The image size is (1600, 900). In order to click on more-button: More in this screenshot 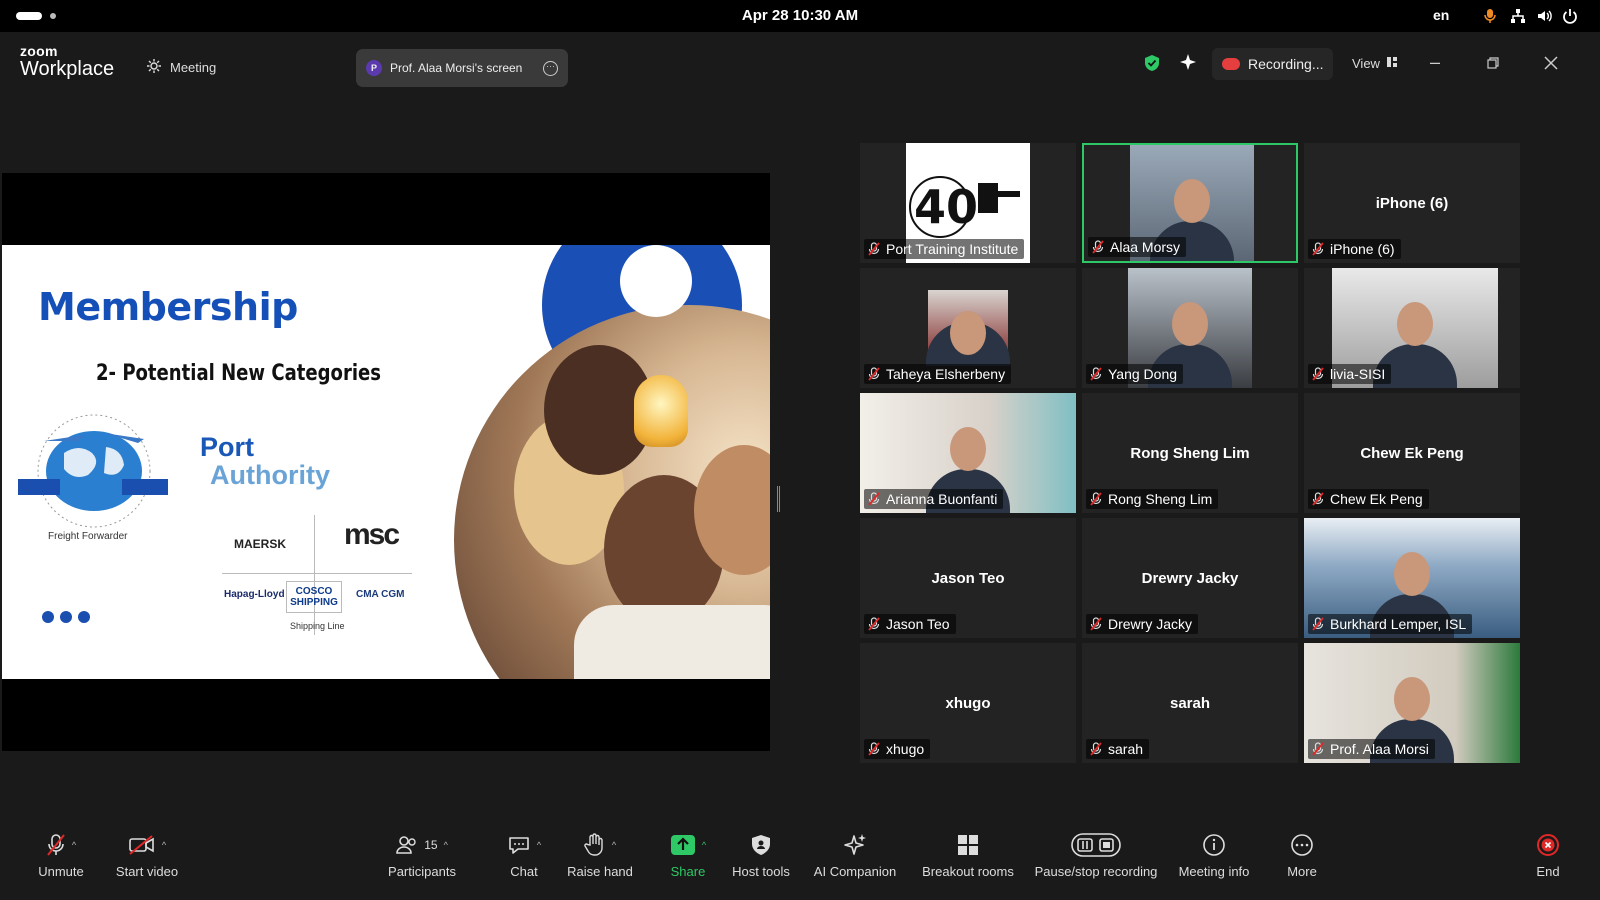, I will do `click(1302, 854)`.